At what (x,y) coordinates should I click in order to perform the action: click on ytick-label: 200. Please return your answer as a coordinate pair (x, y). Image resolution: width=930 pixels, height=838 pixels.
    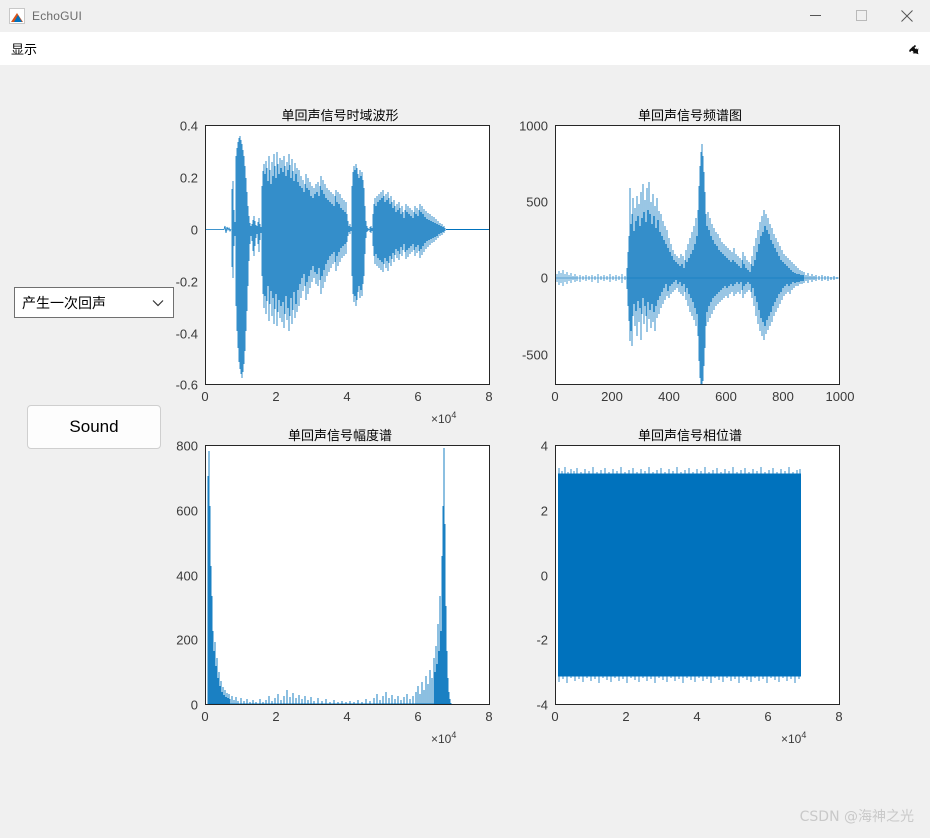
    Looking at the image, I should click on (187, 640).